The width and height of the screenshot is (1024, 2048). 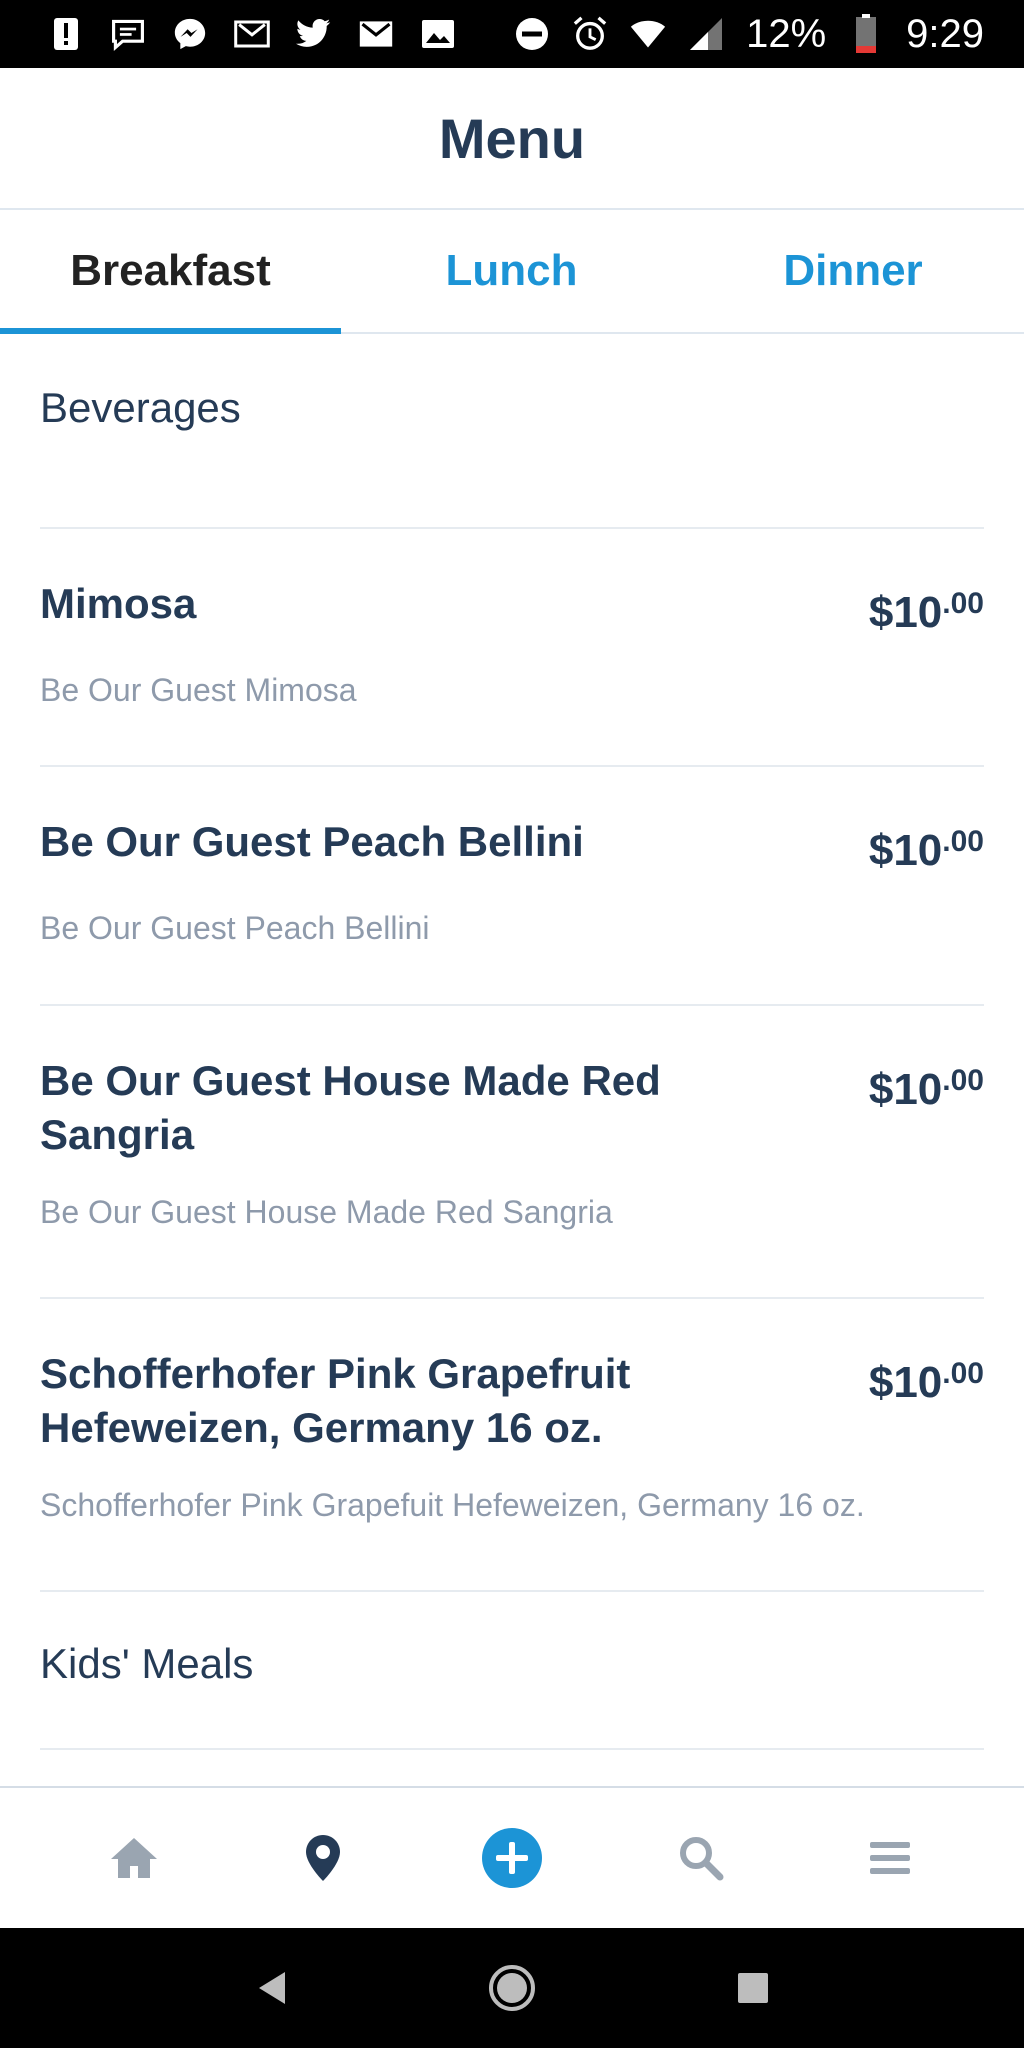 I want to click on home-icon, so click(x=134, y=1858).